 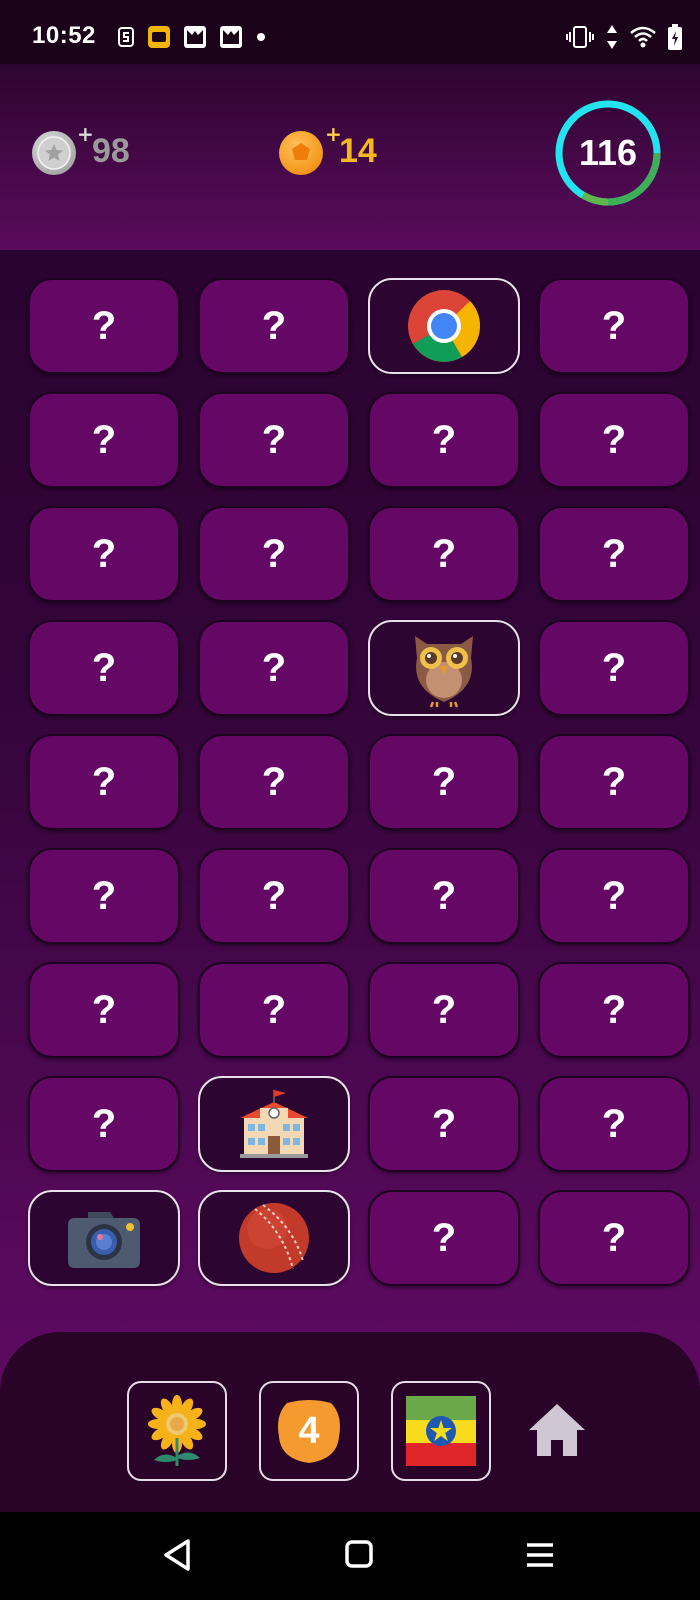 What do you see at coordinates (557, 1430) in the screenshot?
I see `home-icon` at bounding box center [557, 1430].